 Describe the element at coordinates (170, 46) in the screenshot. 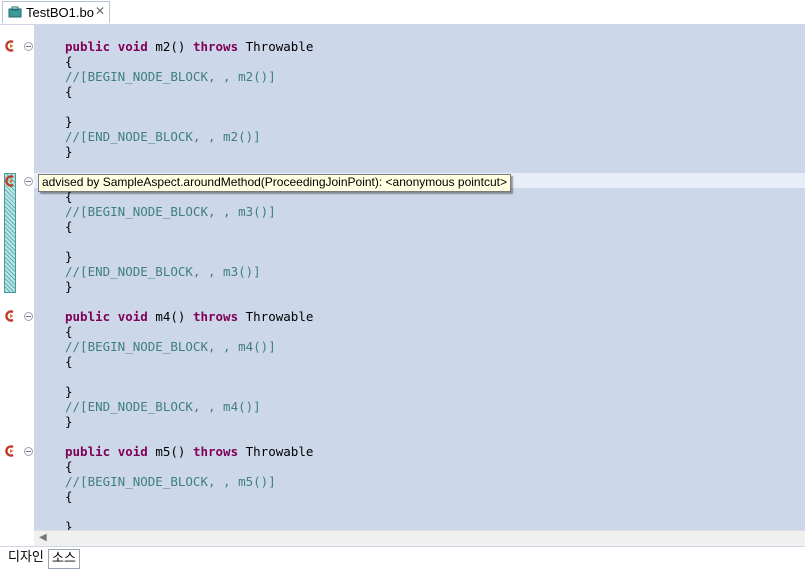

I see `code-token: m2()` at that location.